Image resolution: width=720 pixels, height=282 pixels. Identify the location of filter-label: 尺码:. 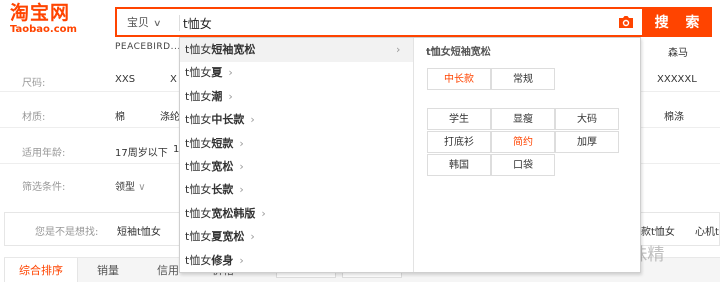
(34, 83).